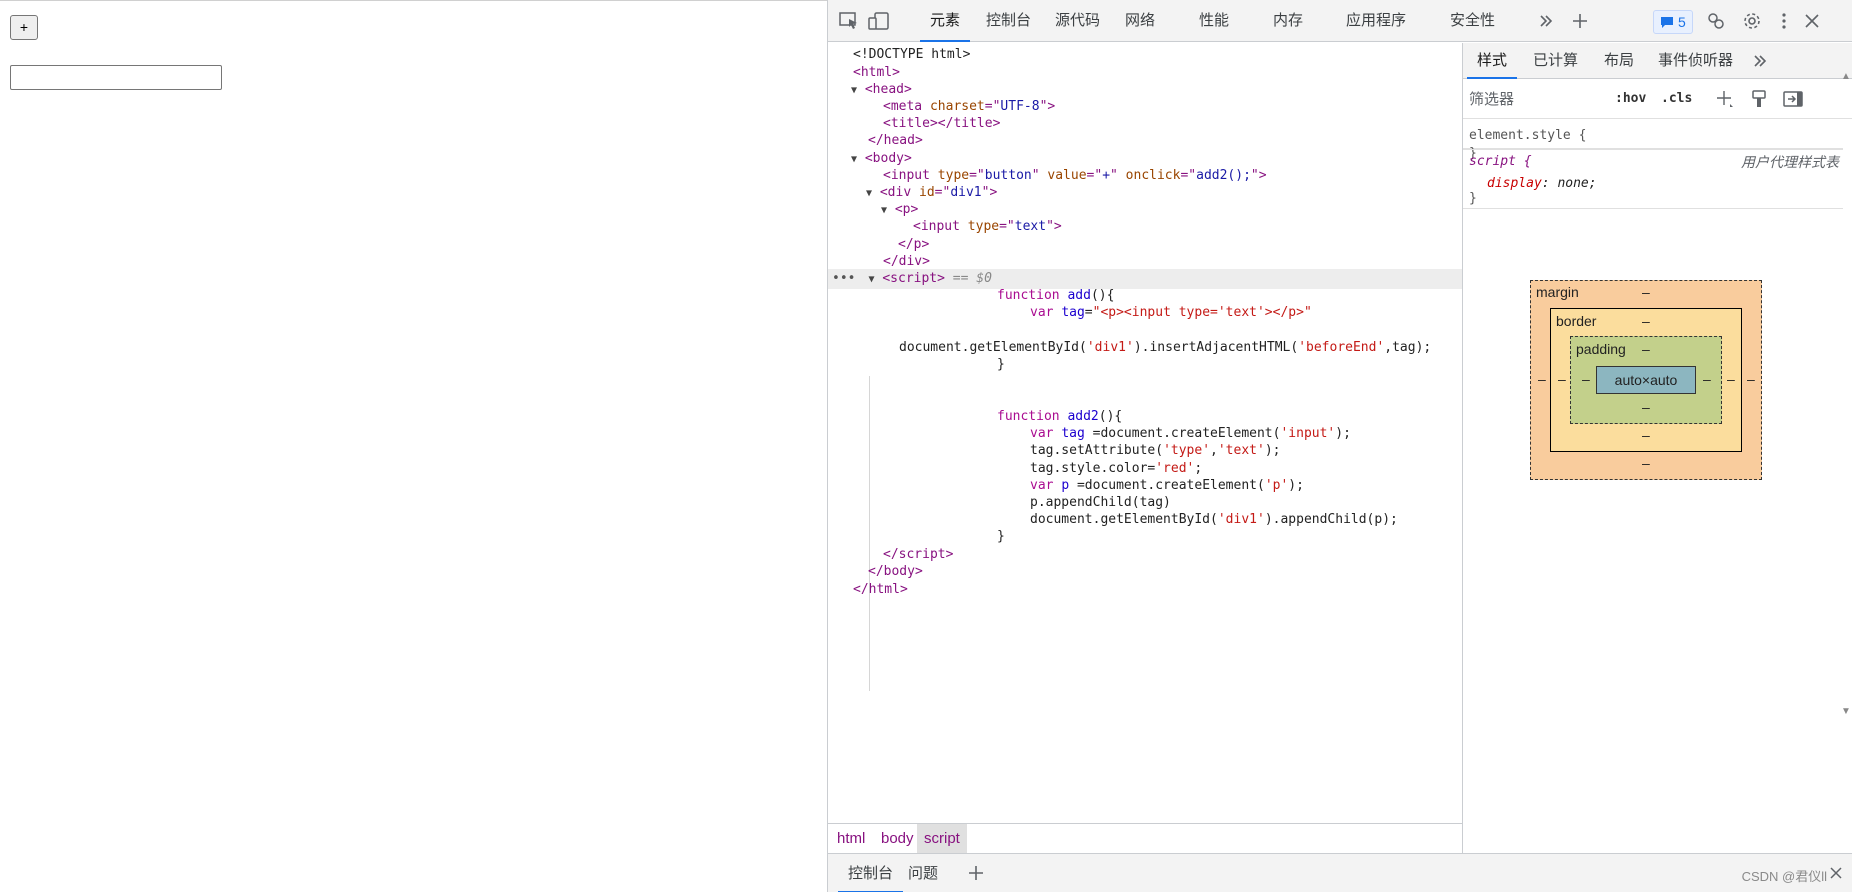  I want to click on hover-state-button: :hov, so click(1630, 99).